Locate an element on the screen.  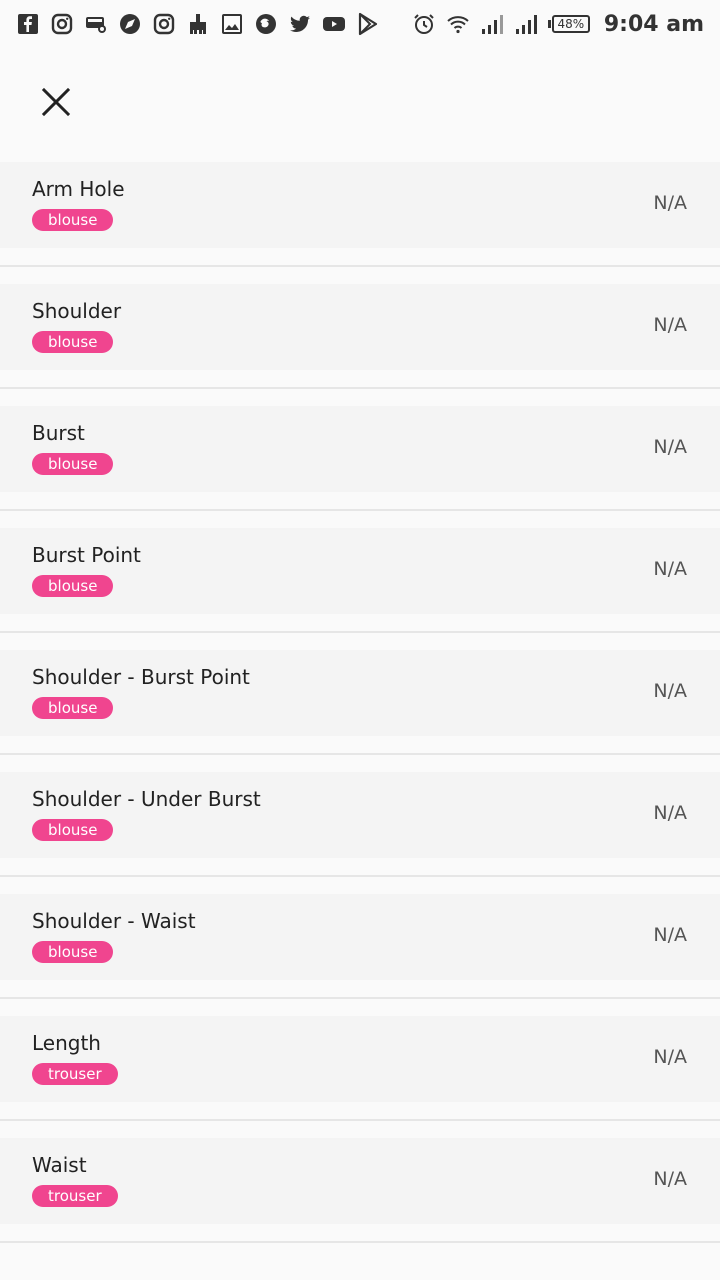
system-icons: 48% 9:04 am is located at coordinates (558, 24).